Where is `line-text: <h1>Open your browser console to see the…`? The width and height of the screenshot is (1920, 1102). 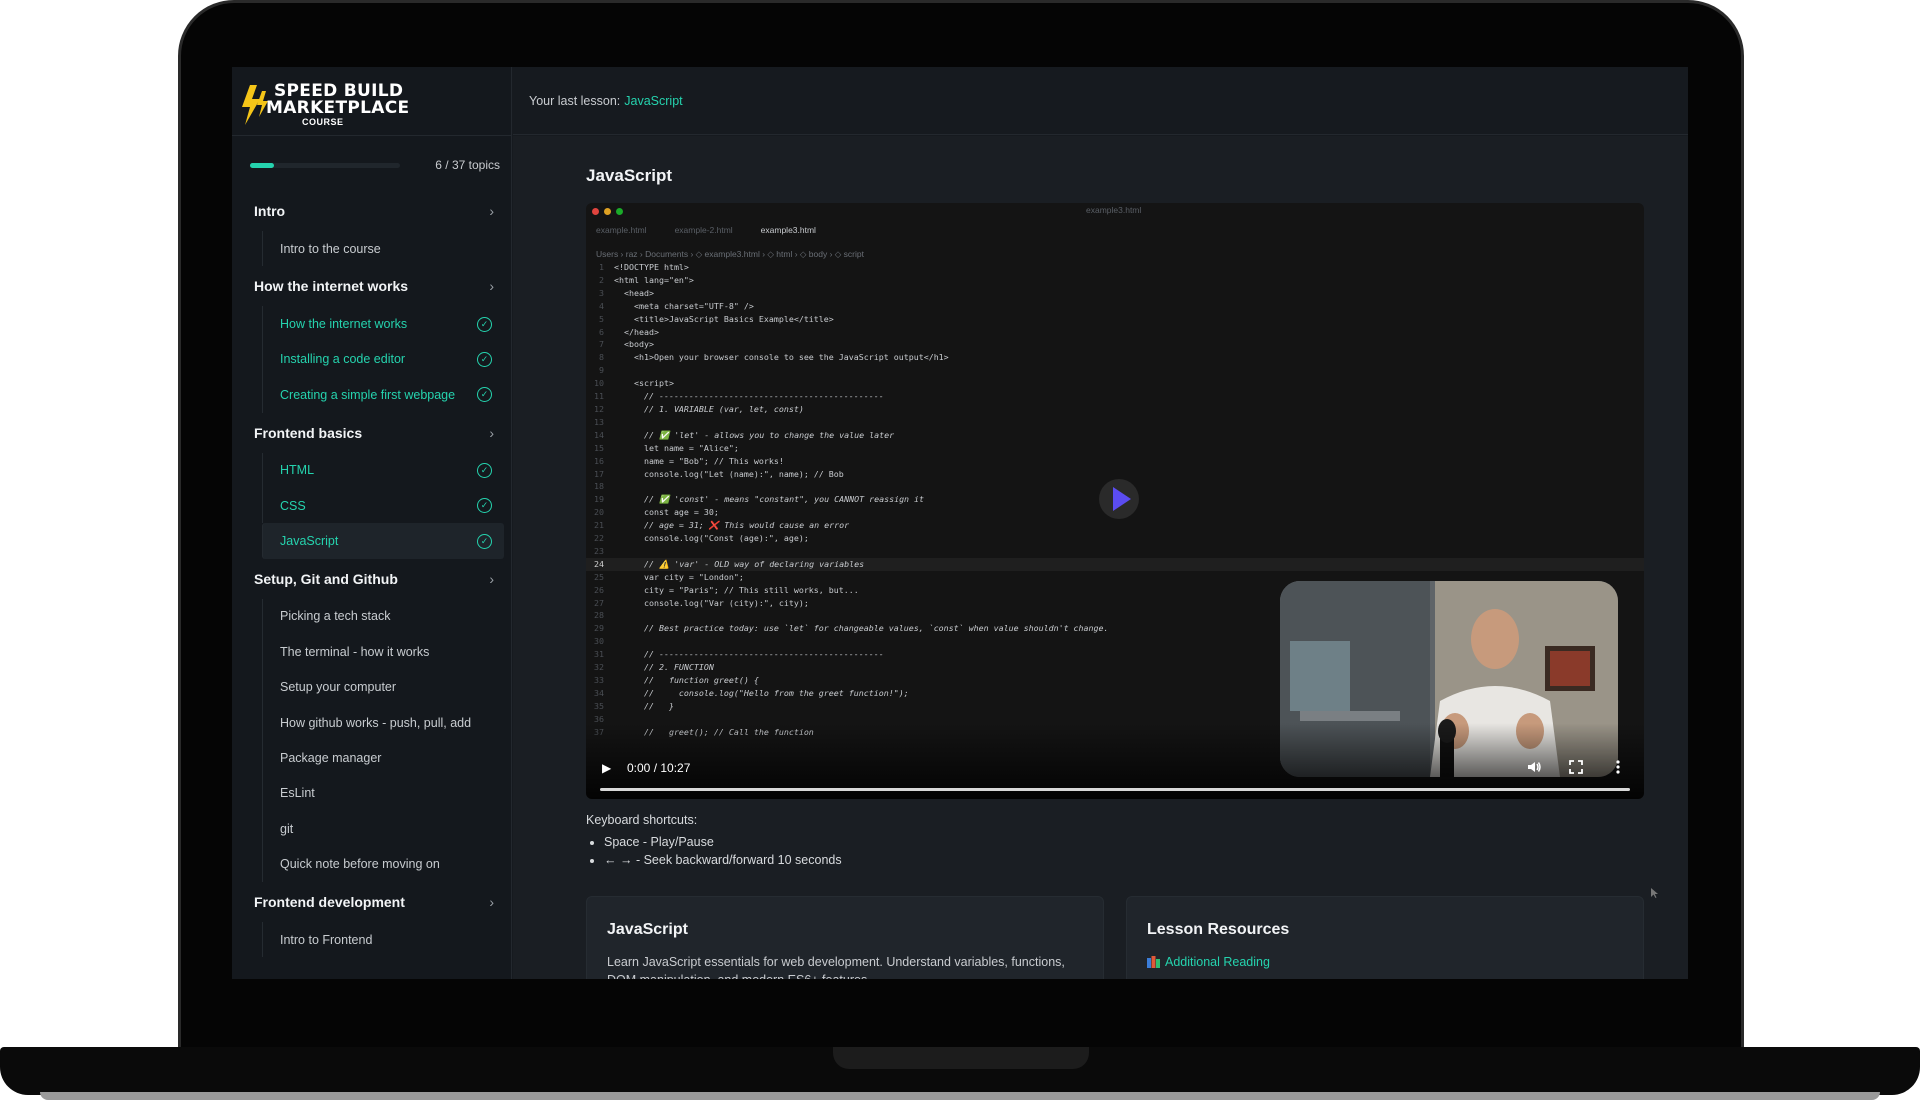
line-text: <h1>Open your browser console to see the… is located at coordinates (781, 357).